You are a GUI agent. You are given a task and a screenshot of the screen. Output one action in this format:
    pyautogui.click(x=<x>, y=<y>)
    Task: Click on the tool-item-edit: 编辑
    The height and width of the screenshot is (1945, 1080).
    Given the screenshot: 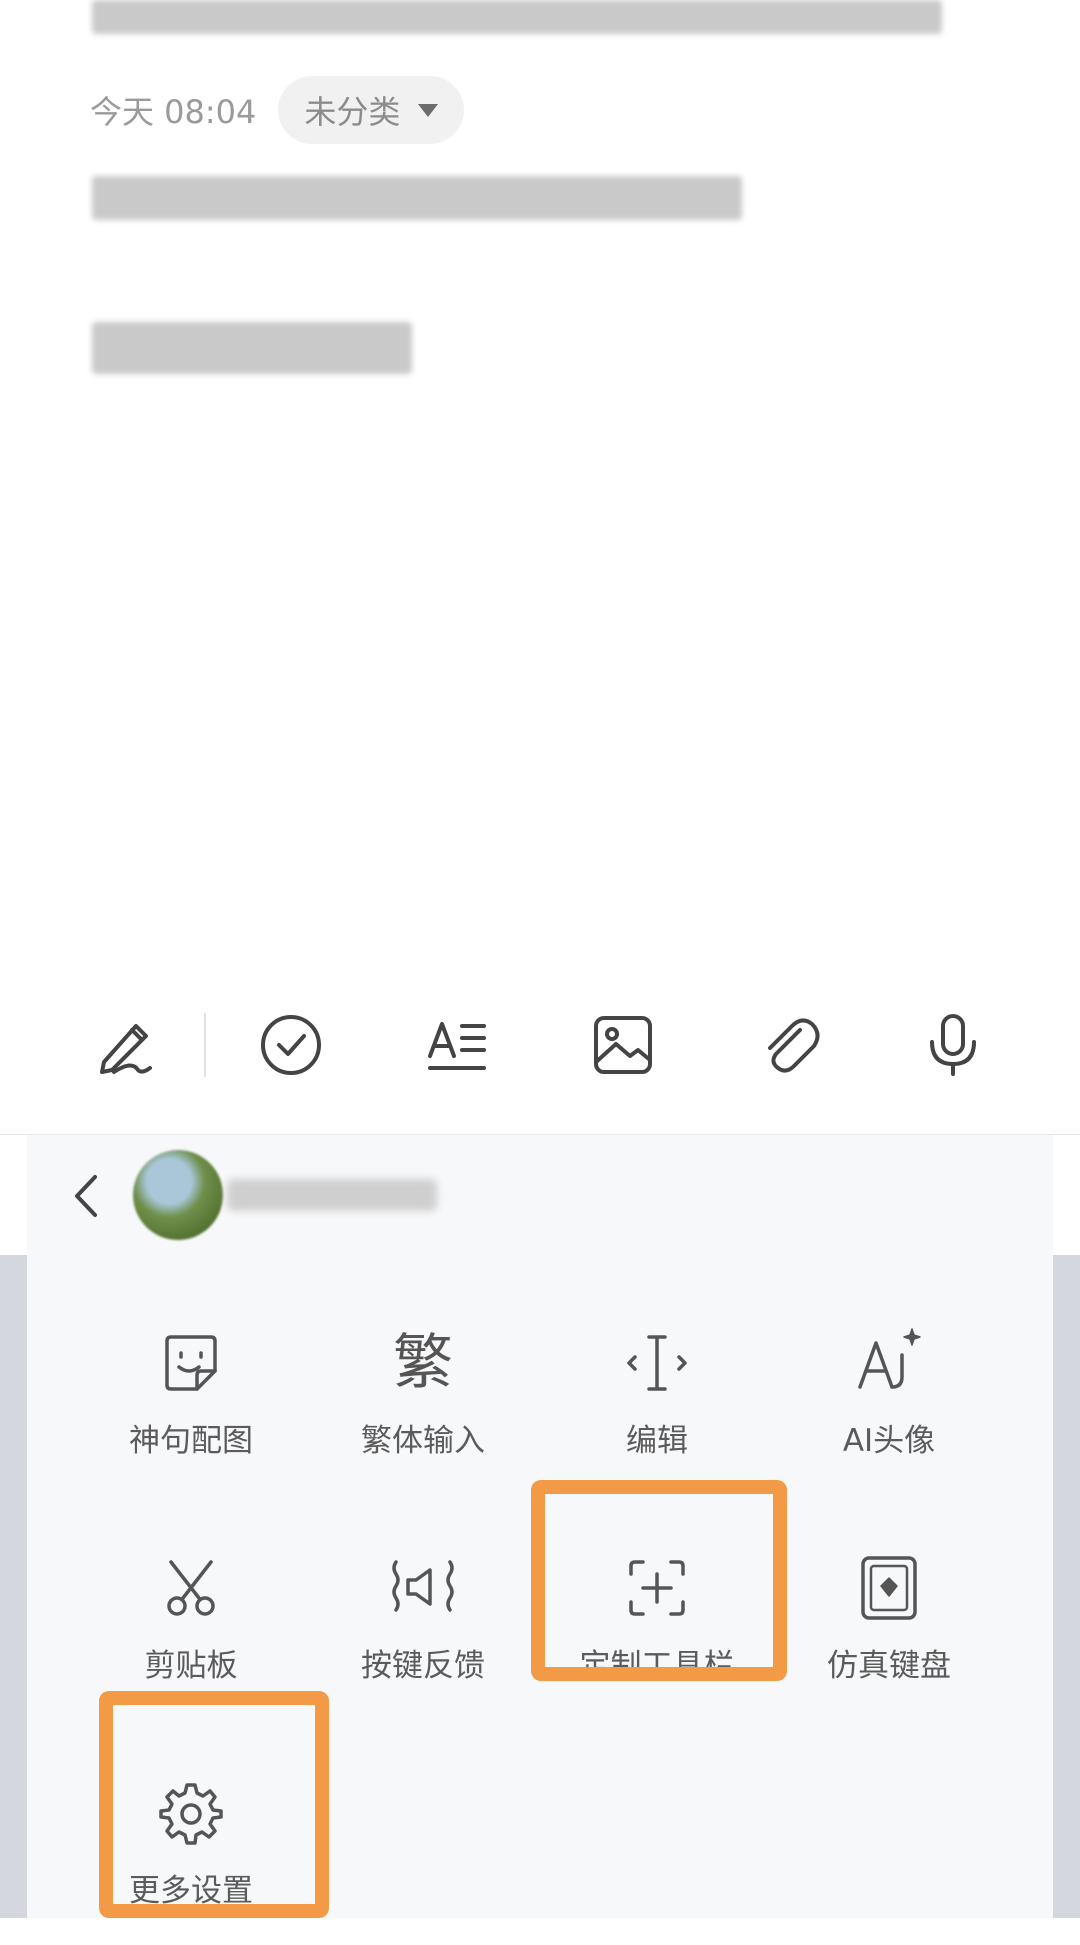 What is the action you would take?
    pyautogui.click(x=657, y=1395)
    